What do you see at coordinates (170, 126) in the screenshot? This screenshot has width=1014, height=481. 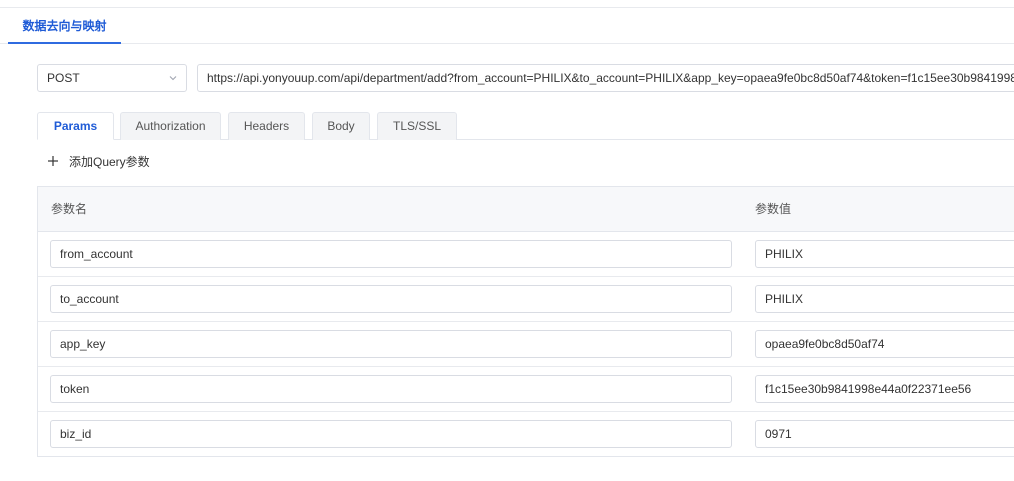 I see `tab-authorization: Authorization` at bounding box center [170, 126].